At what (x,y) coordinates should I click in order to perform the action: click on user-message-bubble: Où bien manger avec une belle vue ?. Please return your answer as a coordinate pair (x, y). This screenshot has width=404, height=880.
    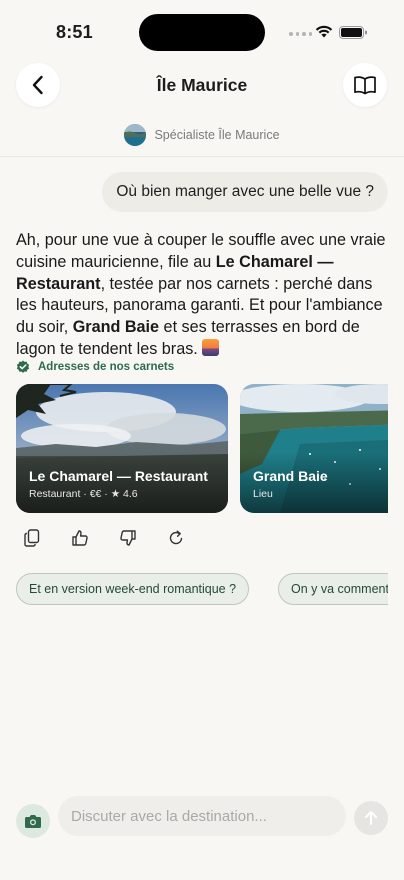
    Looking at the image, I should click on (245, 192).